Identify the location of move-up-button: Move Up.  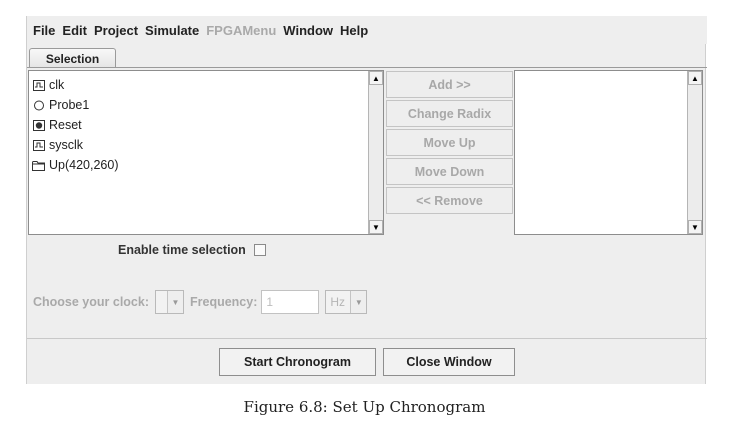
(449, 142).